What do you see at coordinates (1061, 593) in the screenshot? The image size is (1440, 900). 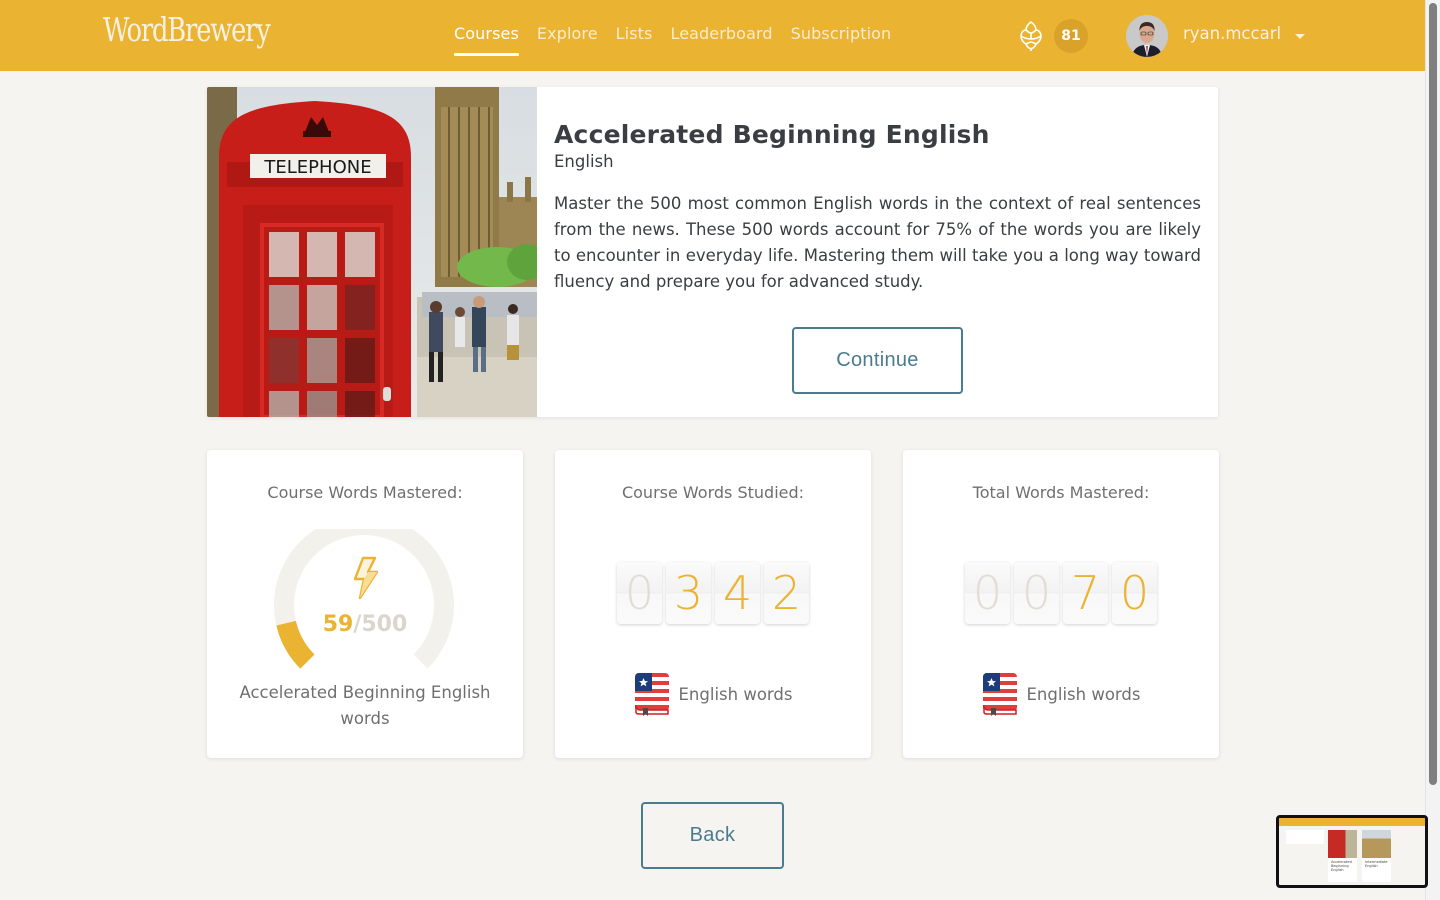 I see `total-flip-counter: 0 0 7 0` at bounding box center [1061, 593].